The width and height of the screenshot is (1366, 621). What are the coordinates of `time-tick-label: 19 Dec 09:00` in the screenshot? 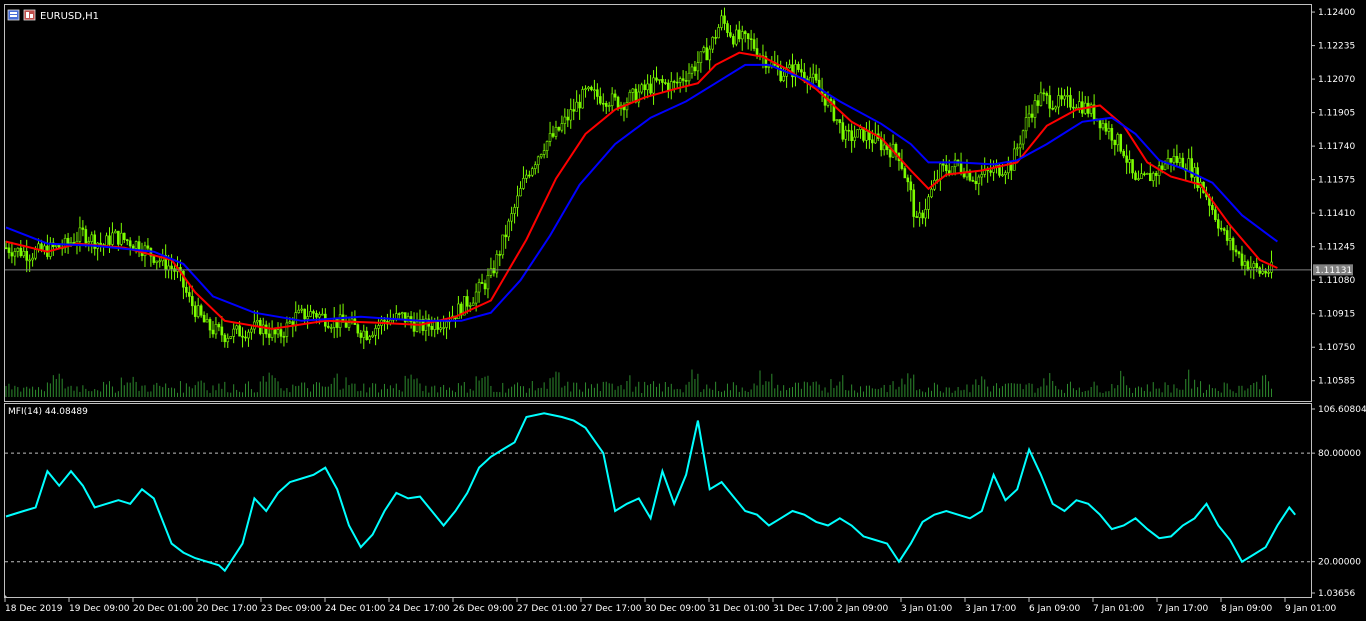 It's located at (99, 609).